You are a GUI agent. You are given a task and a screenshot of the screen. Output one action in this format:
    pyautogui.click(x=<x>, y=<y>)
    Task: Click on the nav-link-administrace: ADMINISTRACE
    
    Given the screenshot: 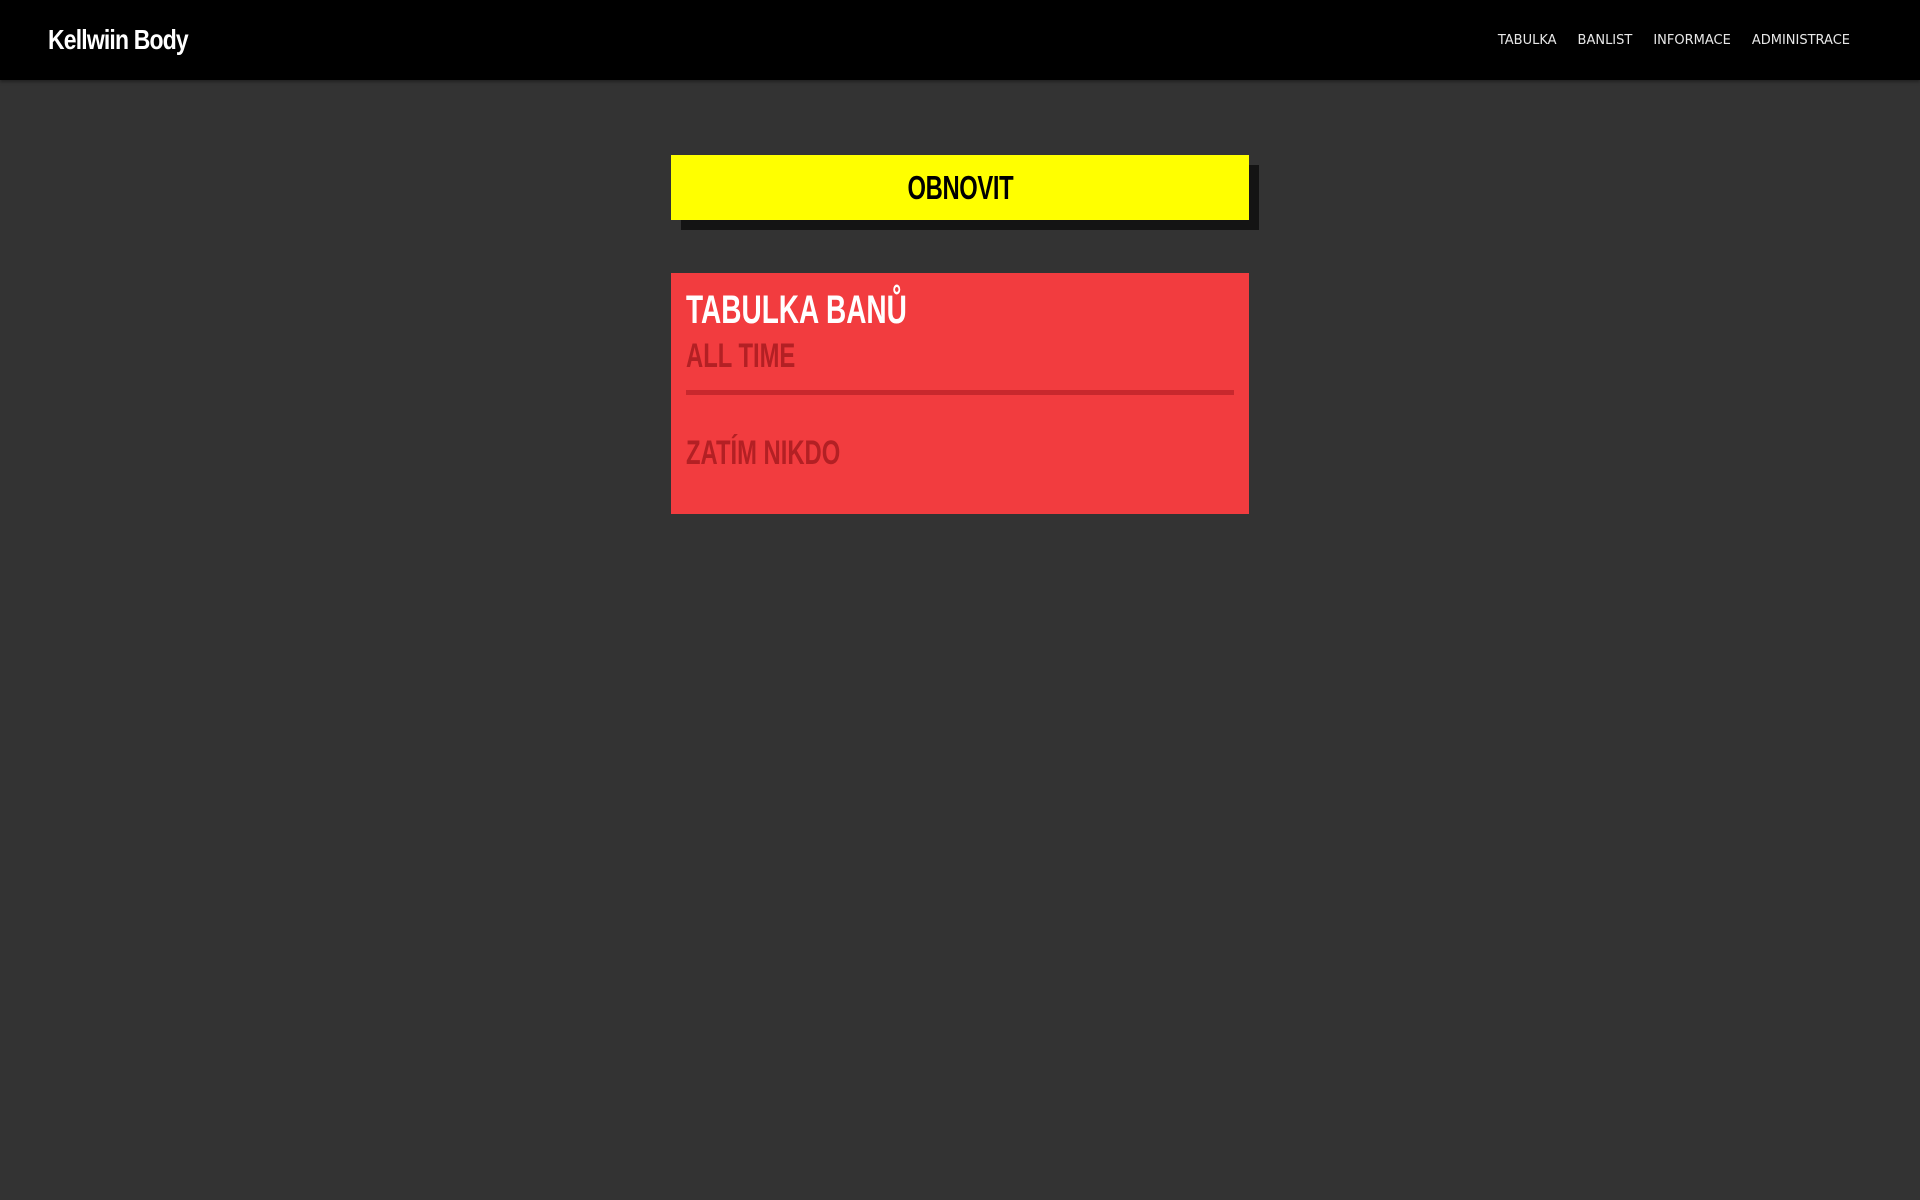 What is the action you would take?
    pyautogui.click(x=1801, y=40)
    